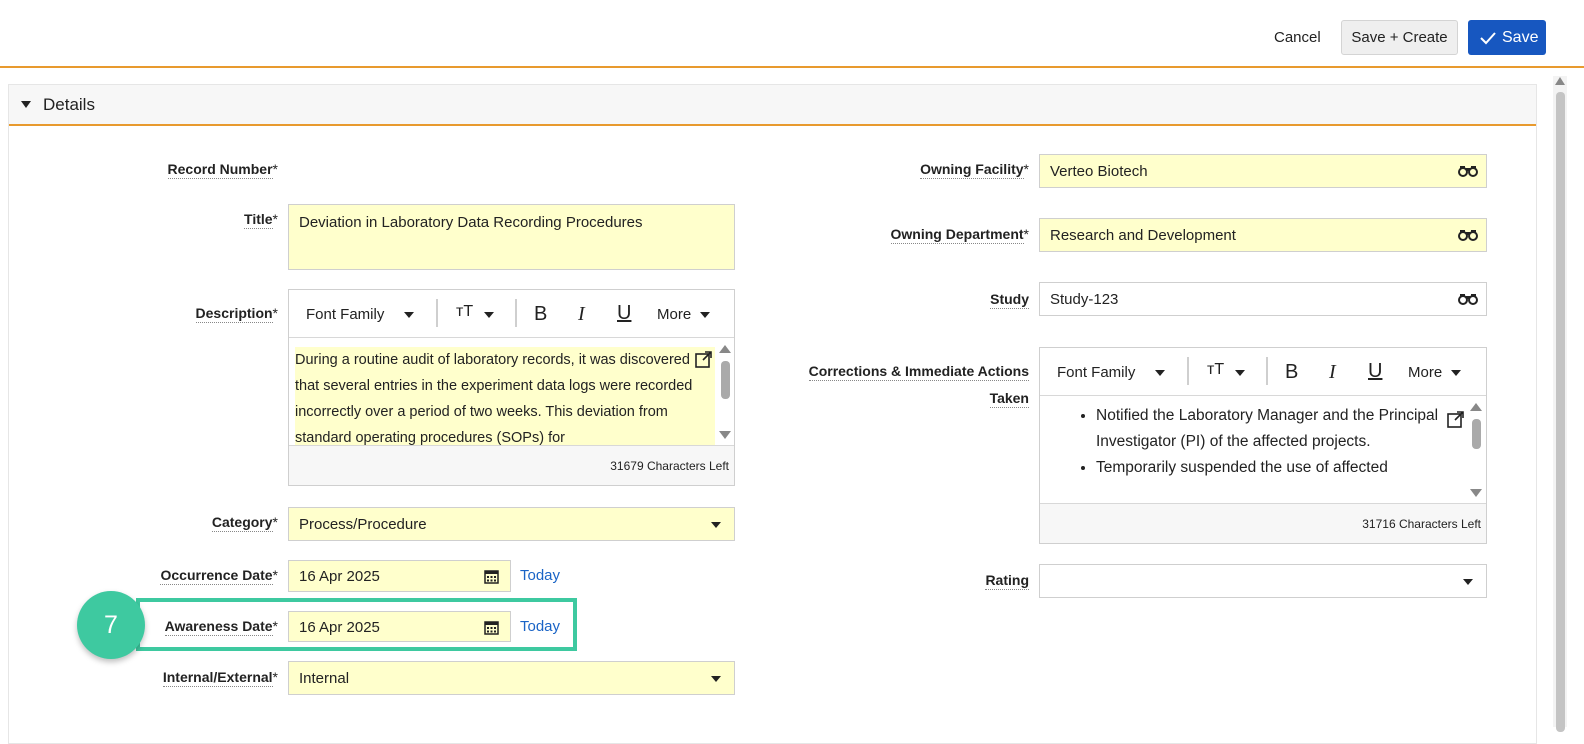  Describe the element at coordinates (1263, 523) in the screenshot. I see `corrections-editor-footer: 31716 Characters Left` at that location.